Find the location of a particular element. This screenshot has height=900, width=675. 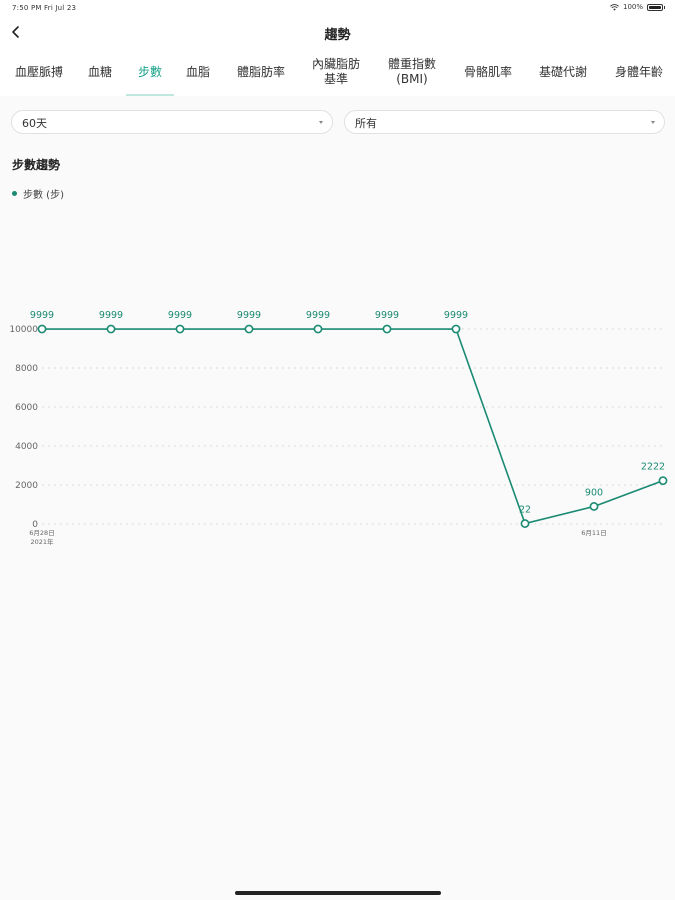

tab-5: 內臟脂肪 基準 is located at coordinates (336, 72).